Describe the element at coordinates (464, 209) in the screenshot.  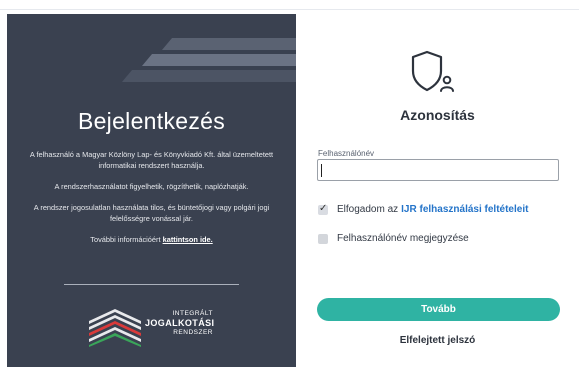
I see `terms-link: IJR felhasználási feltételeit` at that location.